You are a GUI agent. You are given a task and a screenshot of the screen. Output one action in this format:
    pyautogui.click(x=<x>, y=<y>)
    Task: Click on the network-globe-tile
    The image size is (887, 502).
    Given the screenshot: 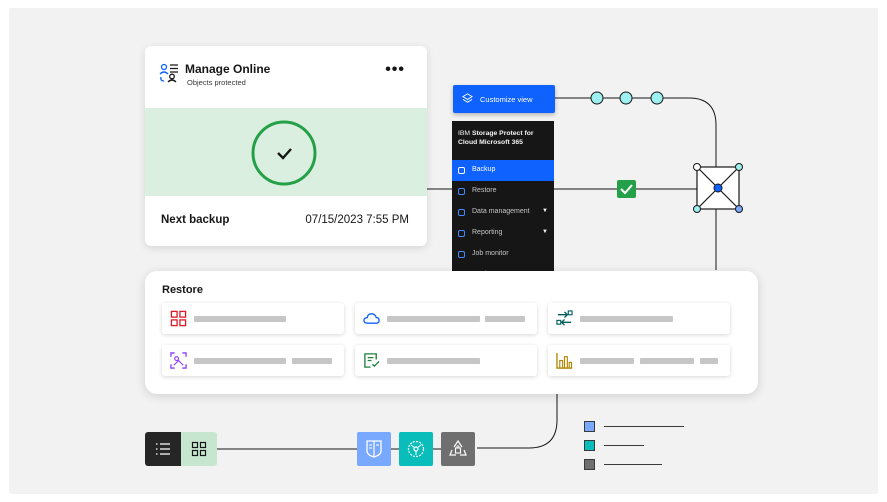 What is the action you would take?
    pyautogui.click(x=416, y=449)
    